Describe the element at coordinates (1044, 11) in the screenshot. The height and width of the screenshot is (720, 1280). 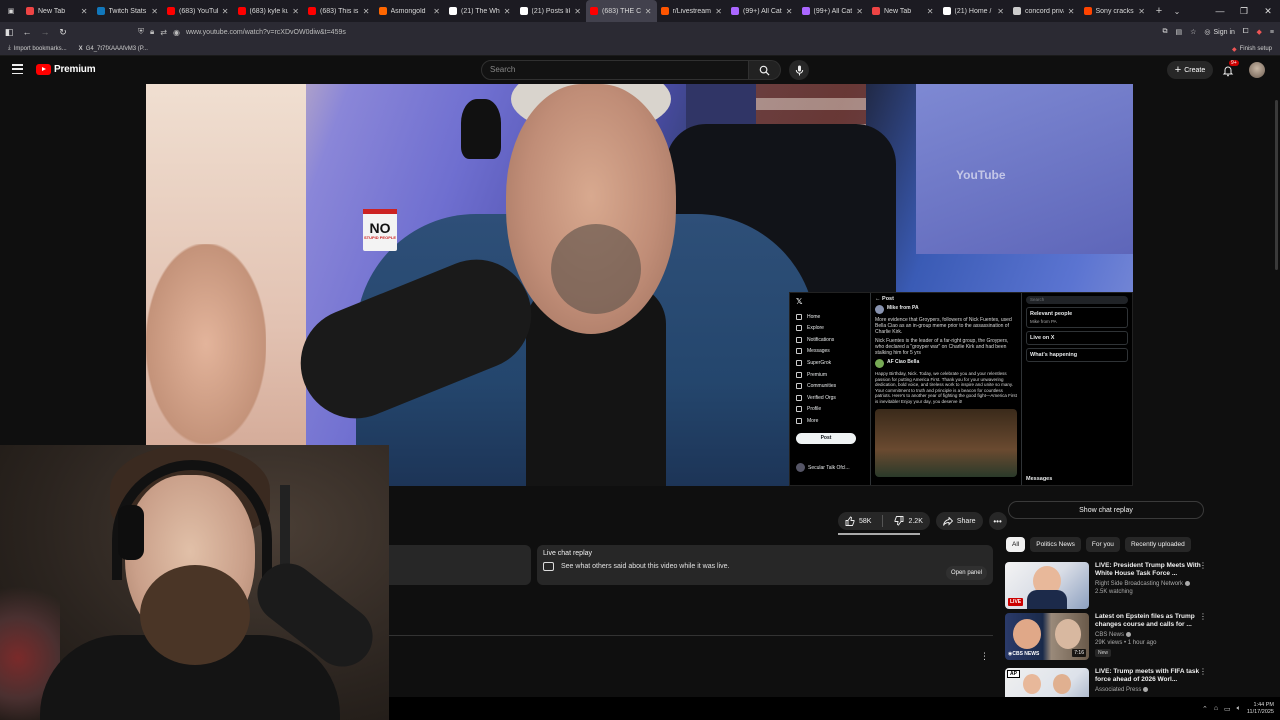
I see `browser-tab: concord private ✕` at that location.